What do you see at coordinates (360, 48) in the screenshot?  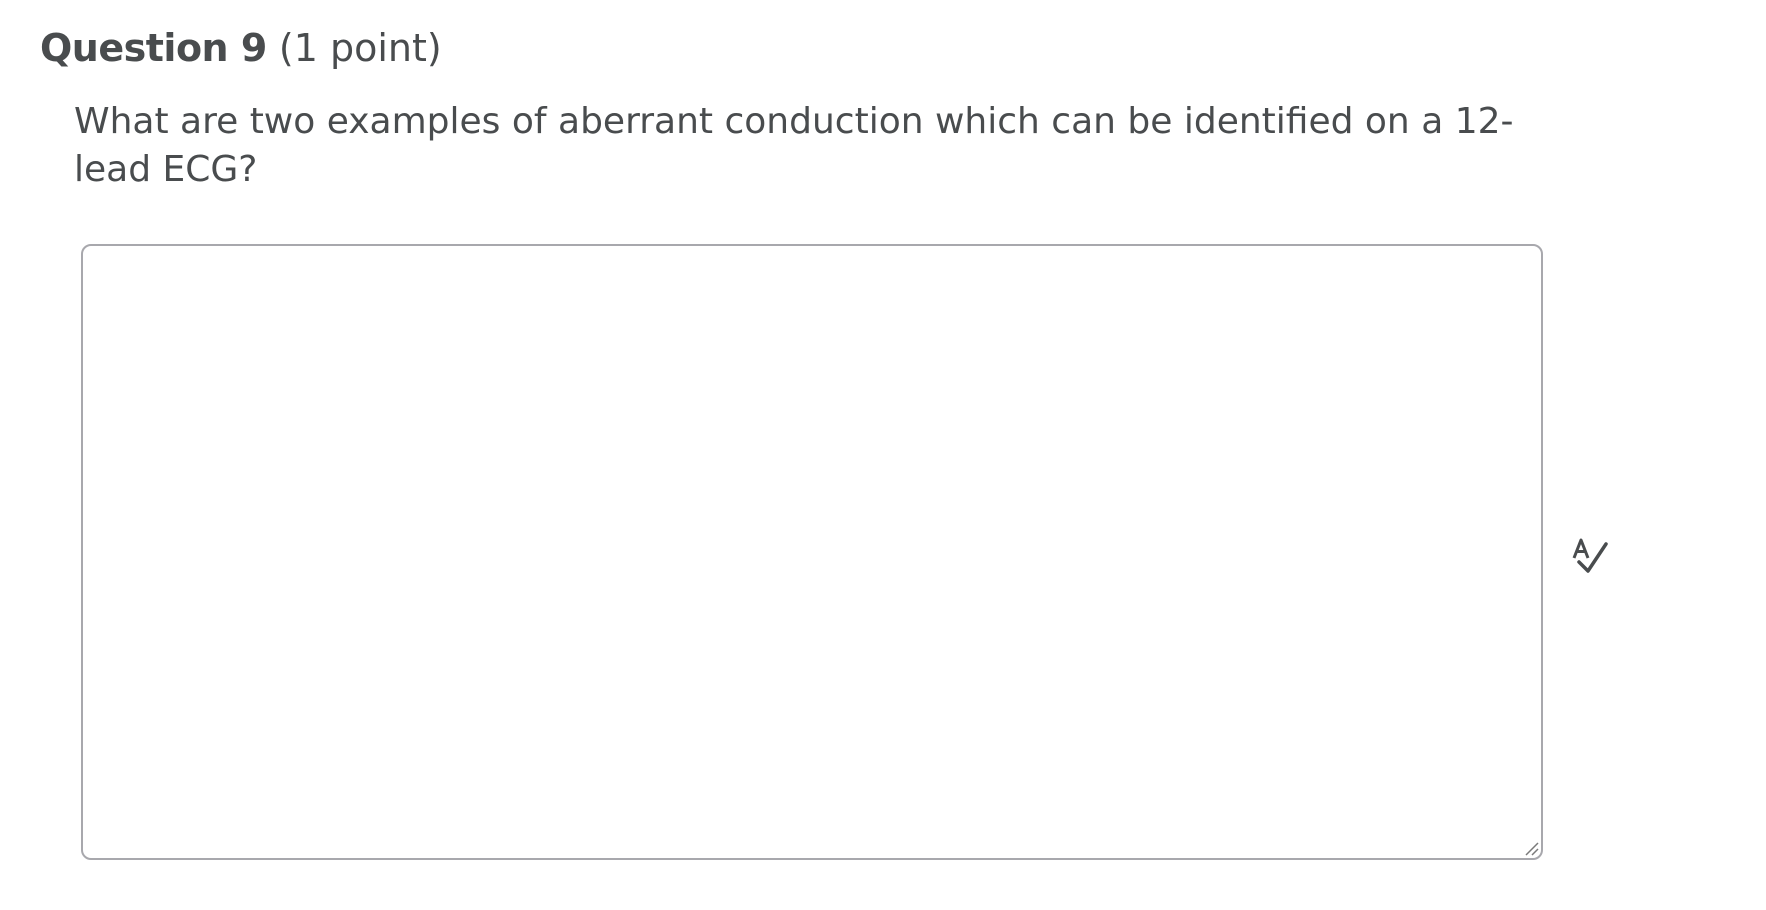 I see `question-points: (1 point)` at bounding box center [360, 48].